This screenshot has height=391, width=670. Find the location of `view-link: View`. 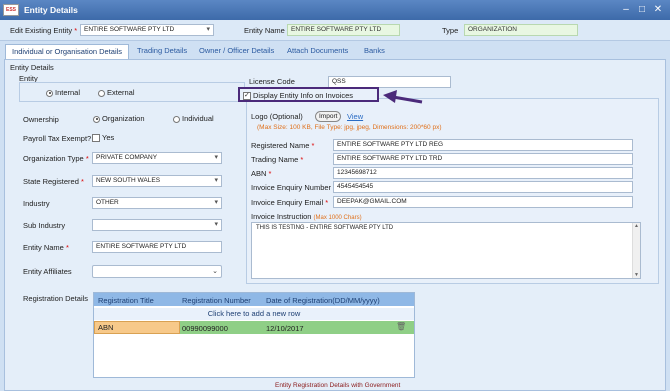

view-link: View is located at coordinates (355, 116).